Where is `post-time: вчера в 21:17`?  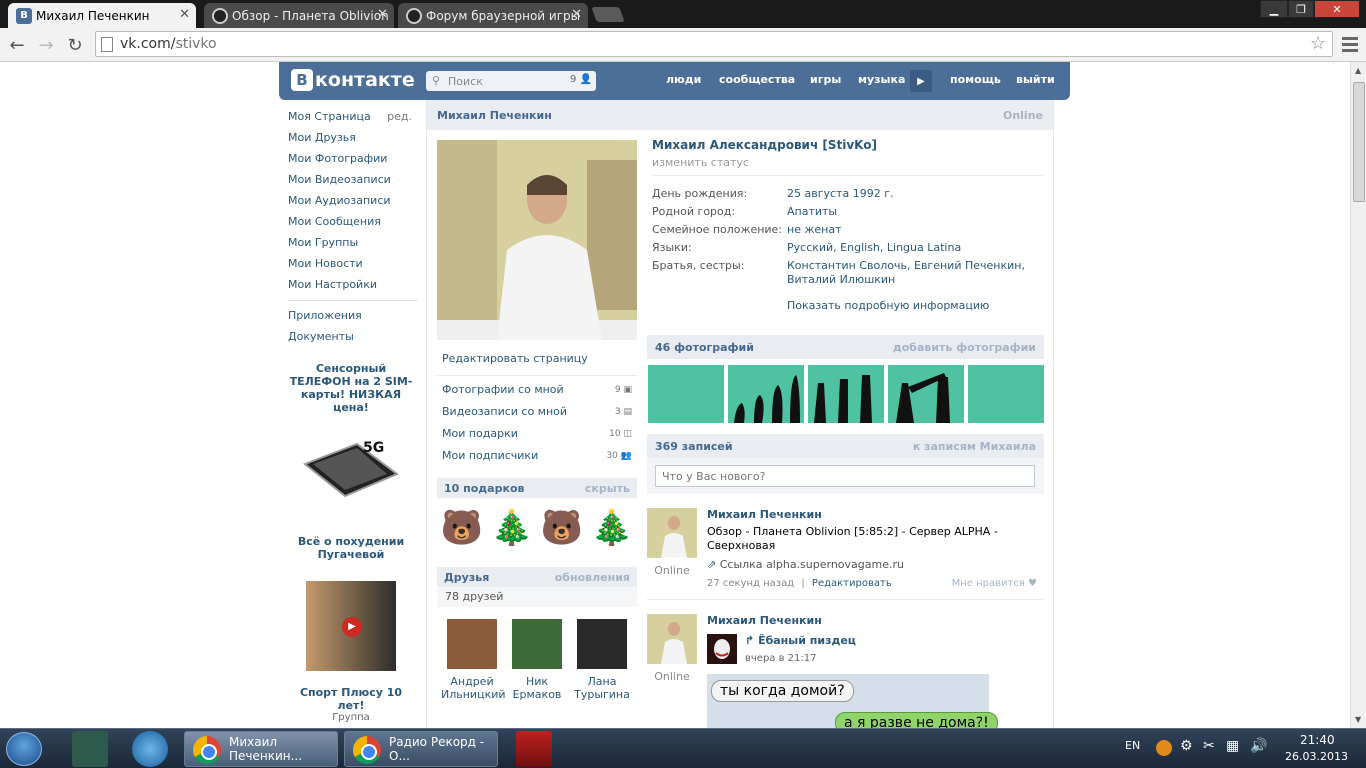
post-time: вчера в 21:17 is located at coordinates (781, 658).